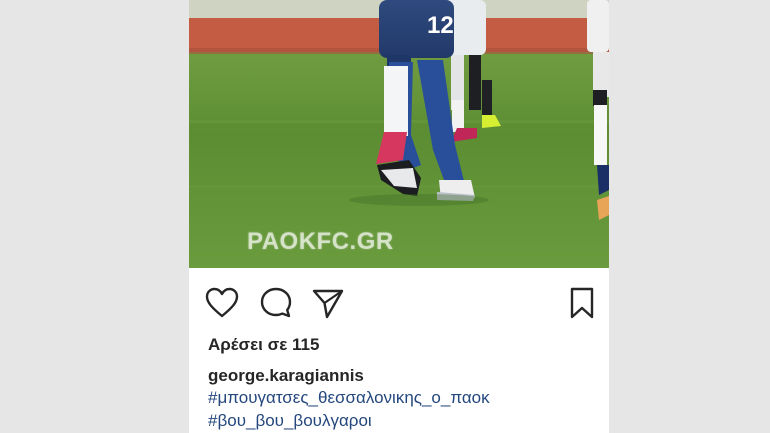 The width and height of the screenshot is (770, 433). I want to click on bookmark-icon, so click(582, 303).